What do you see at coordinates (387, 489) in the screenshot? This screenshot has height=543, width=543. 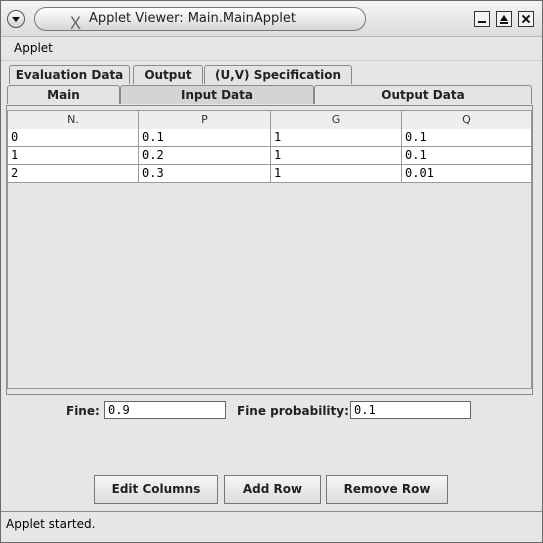 I see `remove-row-button: Remove Row` at bounding box center [387, 489].